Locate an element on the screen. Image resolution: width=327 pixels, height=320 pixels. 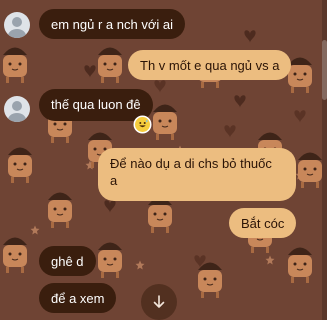
message-bubble-outgoing: Bắt cóc is located at coordinates (263, 223).